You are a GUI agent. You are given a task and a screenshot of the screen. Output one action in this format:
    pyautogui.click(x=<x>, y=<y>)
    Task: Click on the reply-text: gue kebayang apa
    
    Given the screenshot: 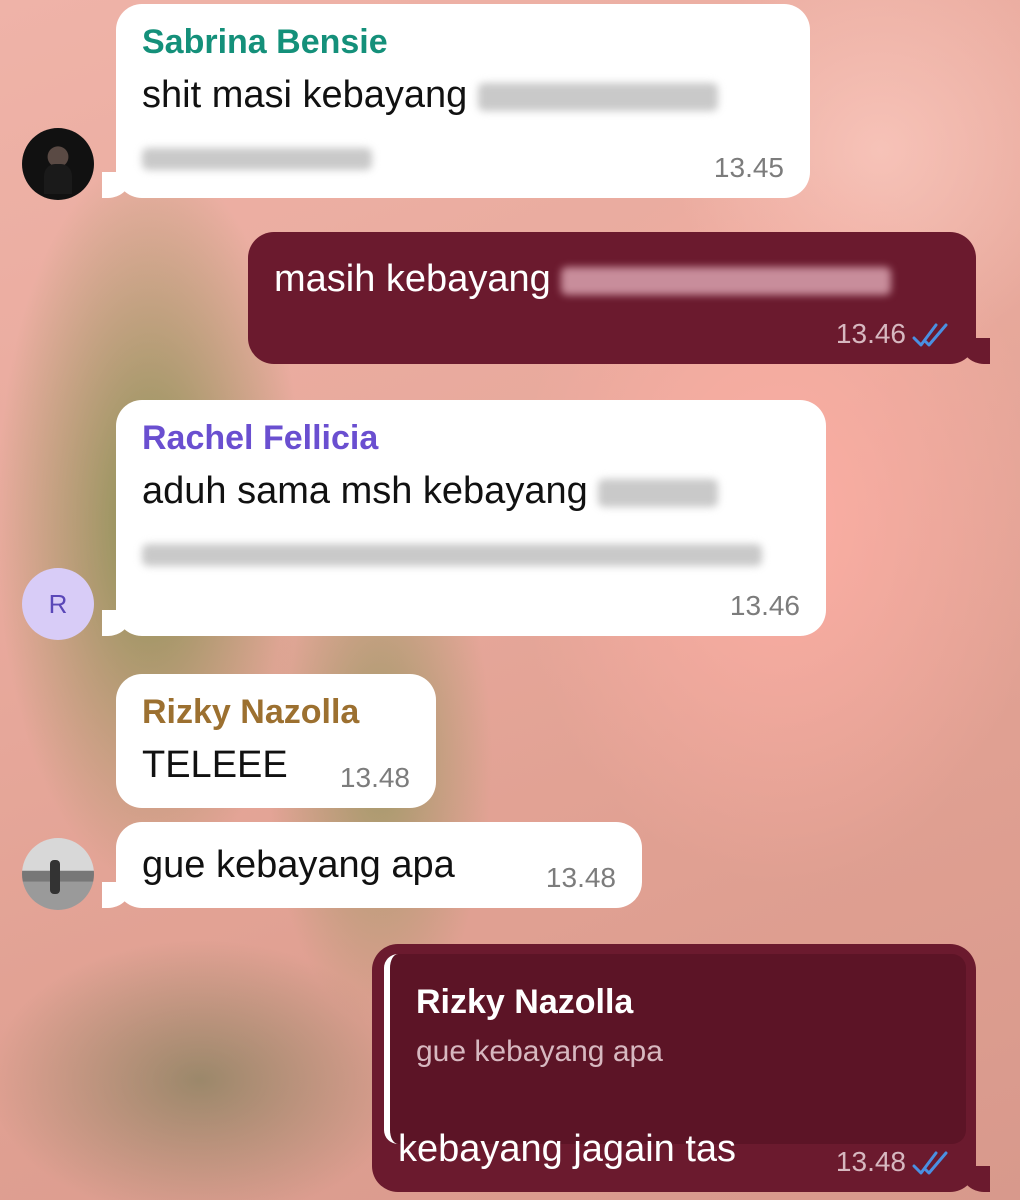 What is the action you would take?
    pyautogui.click(x=539, y=1051)
    